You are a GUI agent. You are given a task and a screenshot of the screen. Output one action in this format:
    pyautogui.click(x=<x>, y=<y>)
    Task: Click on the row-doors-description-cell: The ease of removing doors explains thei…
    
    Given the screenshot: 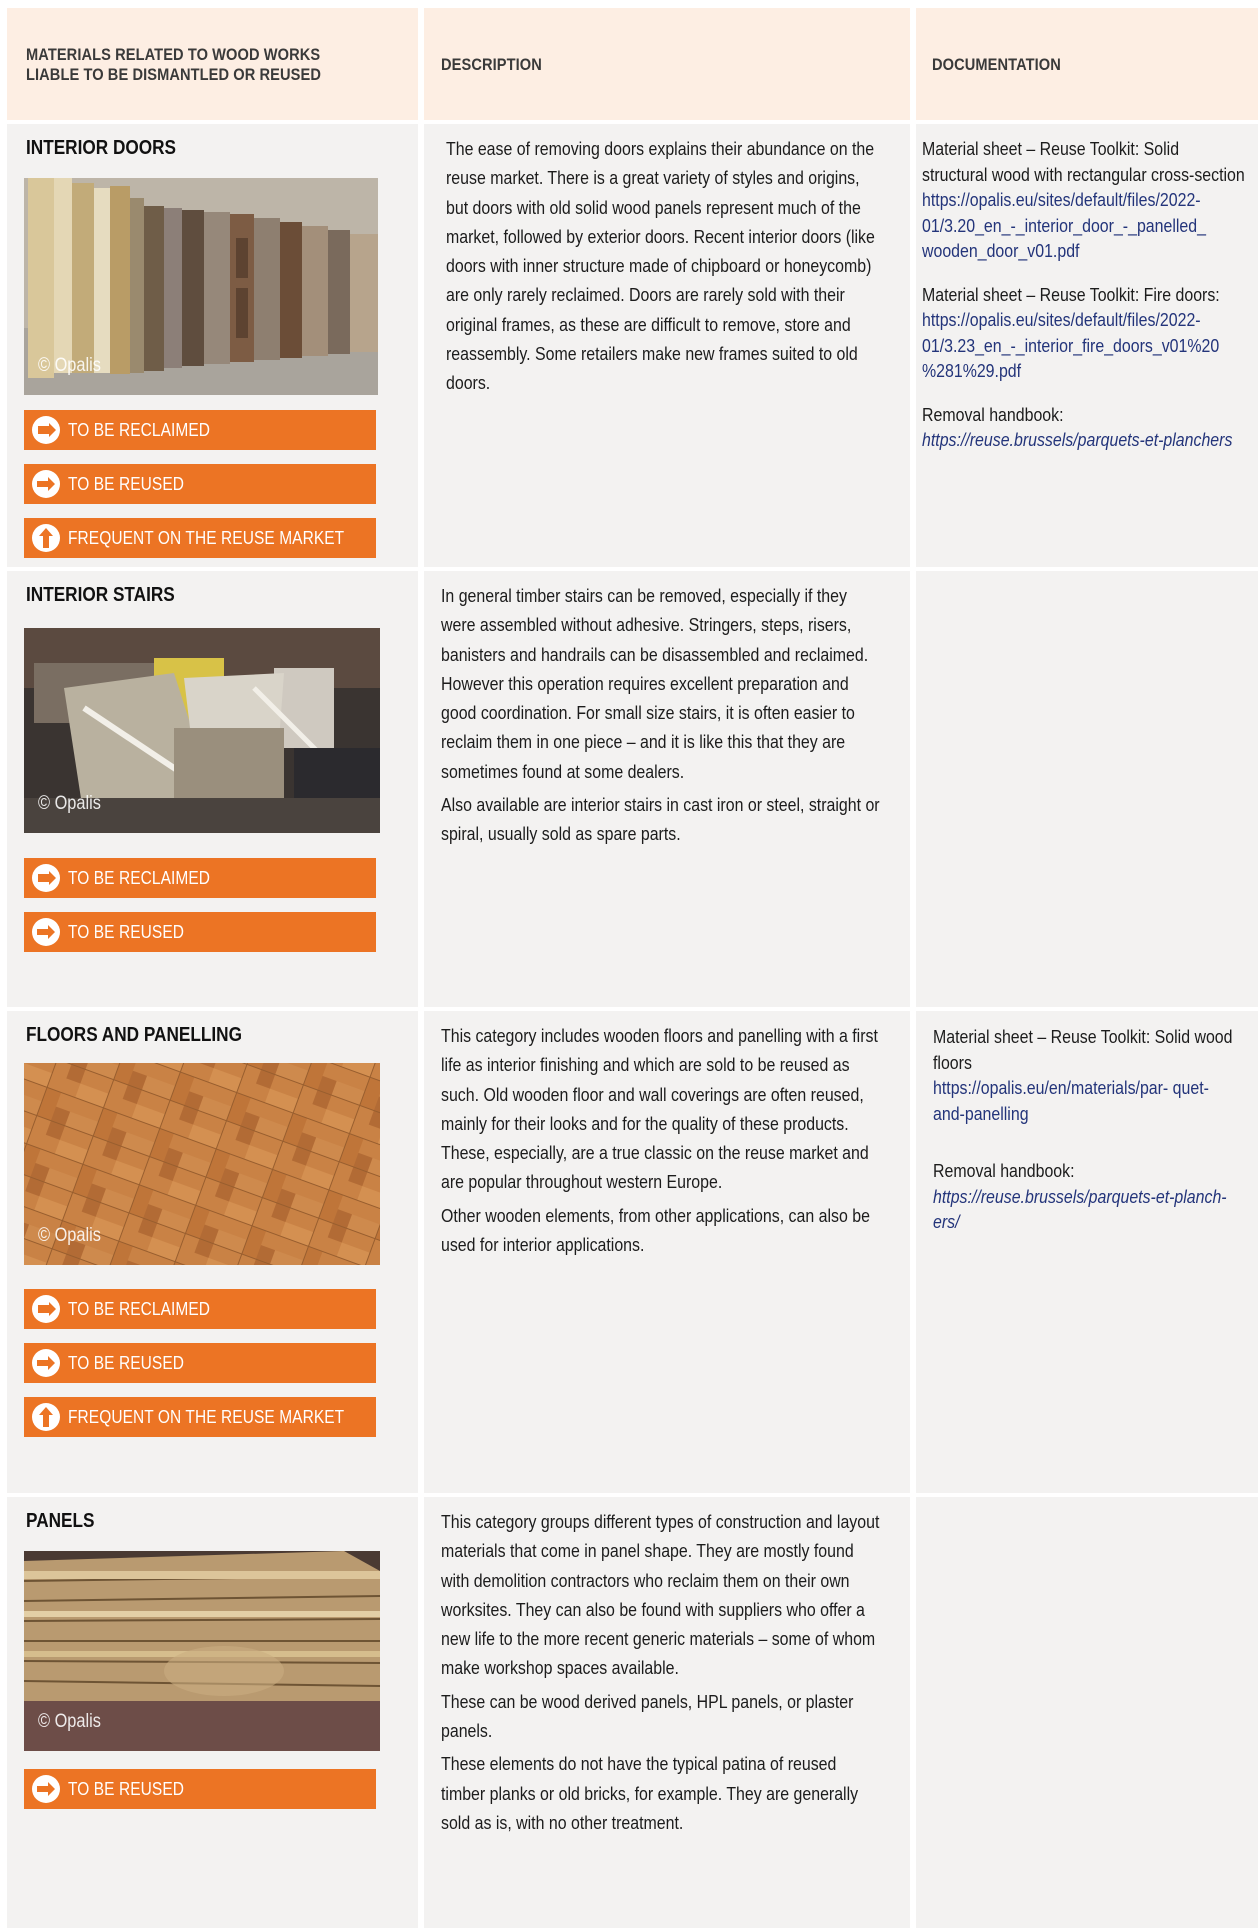 What is the action you would take?
    pyautogui.click(x=667, y=345)
    